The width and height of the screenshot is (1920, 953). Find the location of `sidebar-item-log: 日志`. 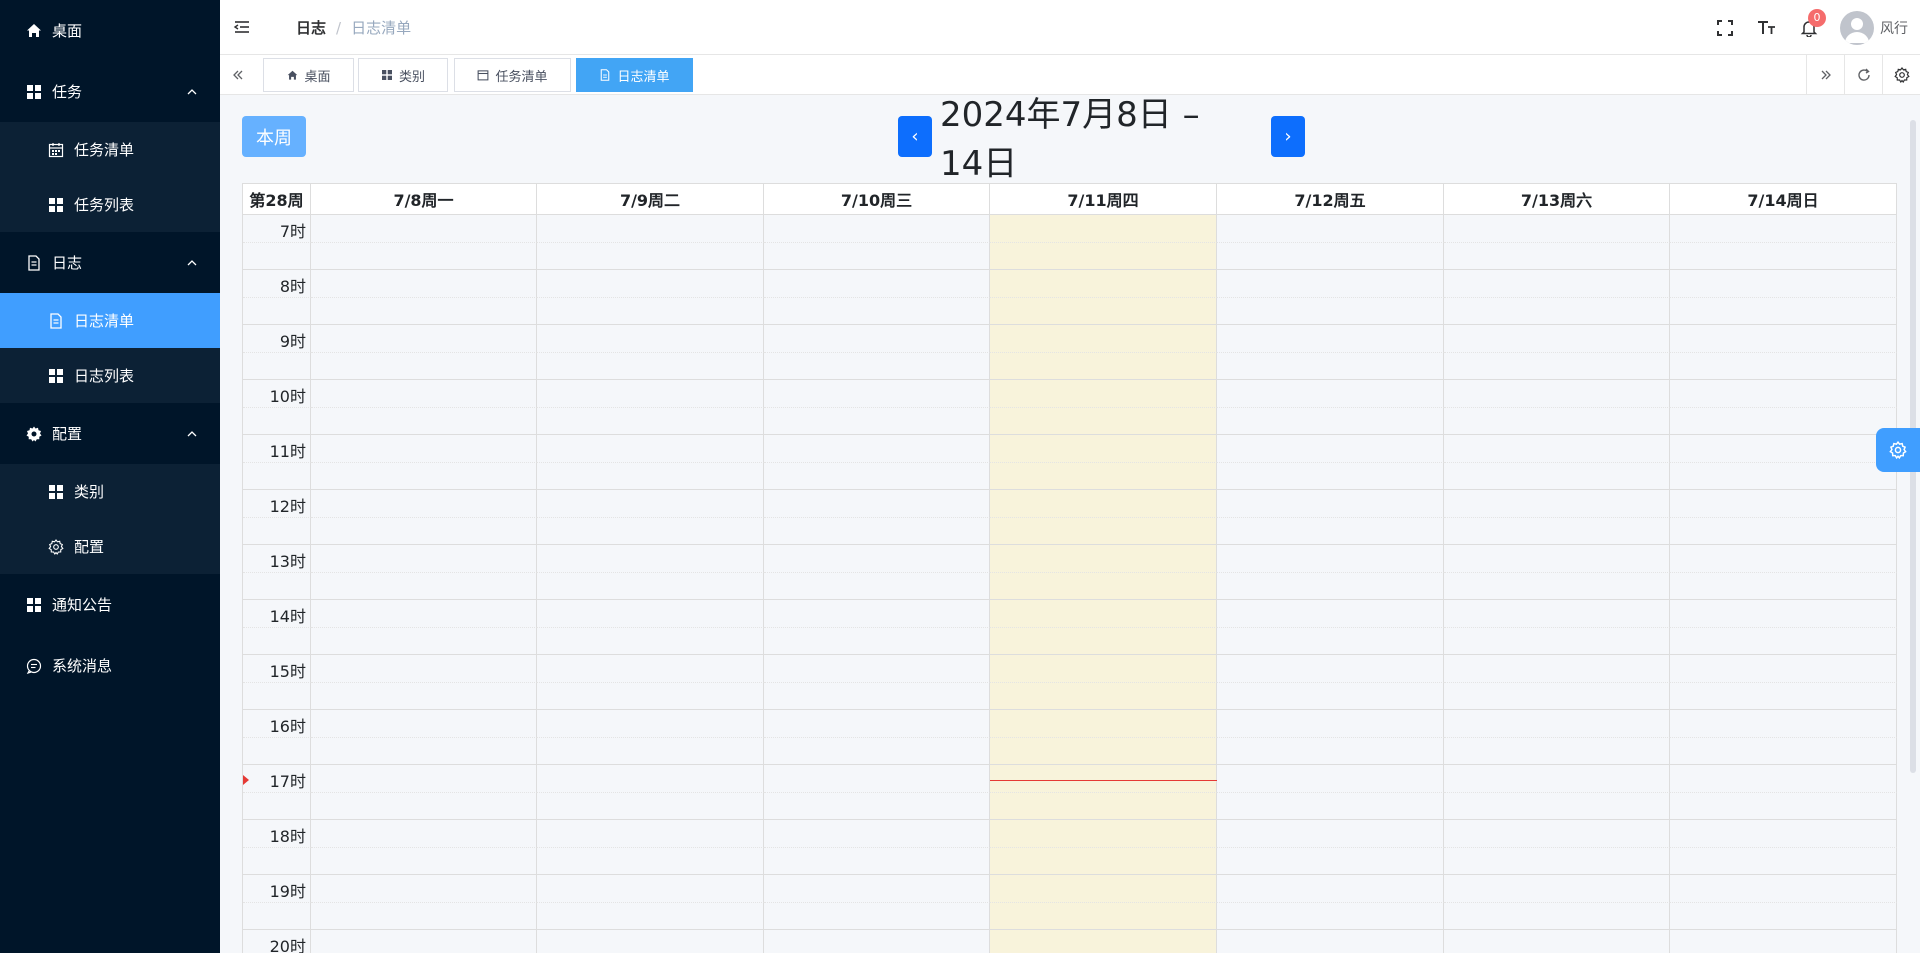

sidebar-item-log: 日志 is located at coordinates (110, 262).